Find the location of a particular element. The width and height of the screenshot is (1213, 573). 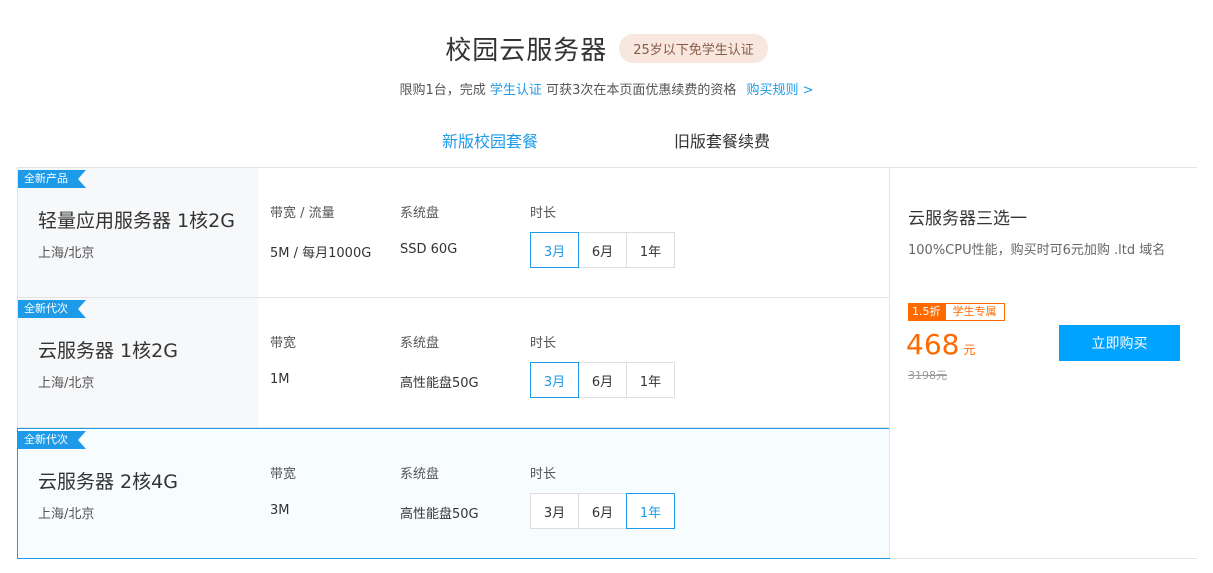

buy-now-button: 立即购买 is located at coordinates (1119, 343).